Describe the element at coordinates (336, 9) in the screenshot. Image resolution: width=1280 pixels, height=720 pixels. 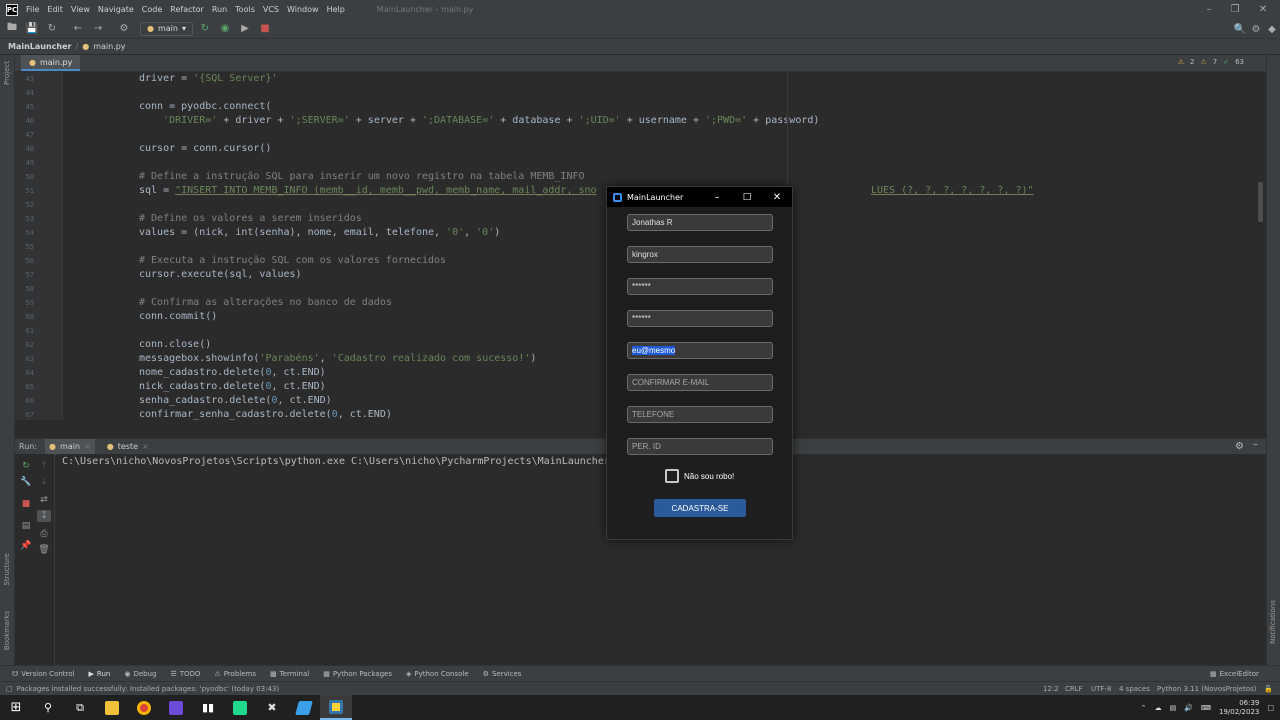
I see `menu-help: Help` at that location.